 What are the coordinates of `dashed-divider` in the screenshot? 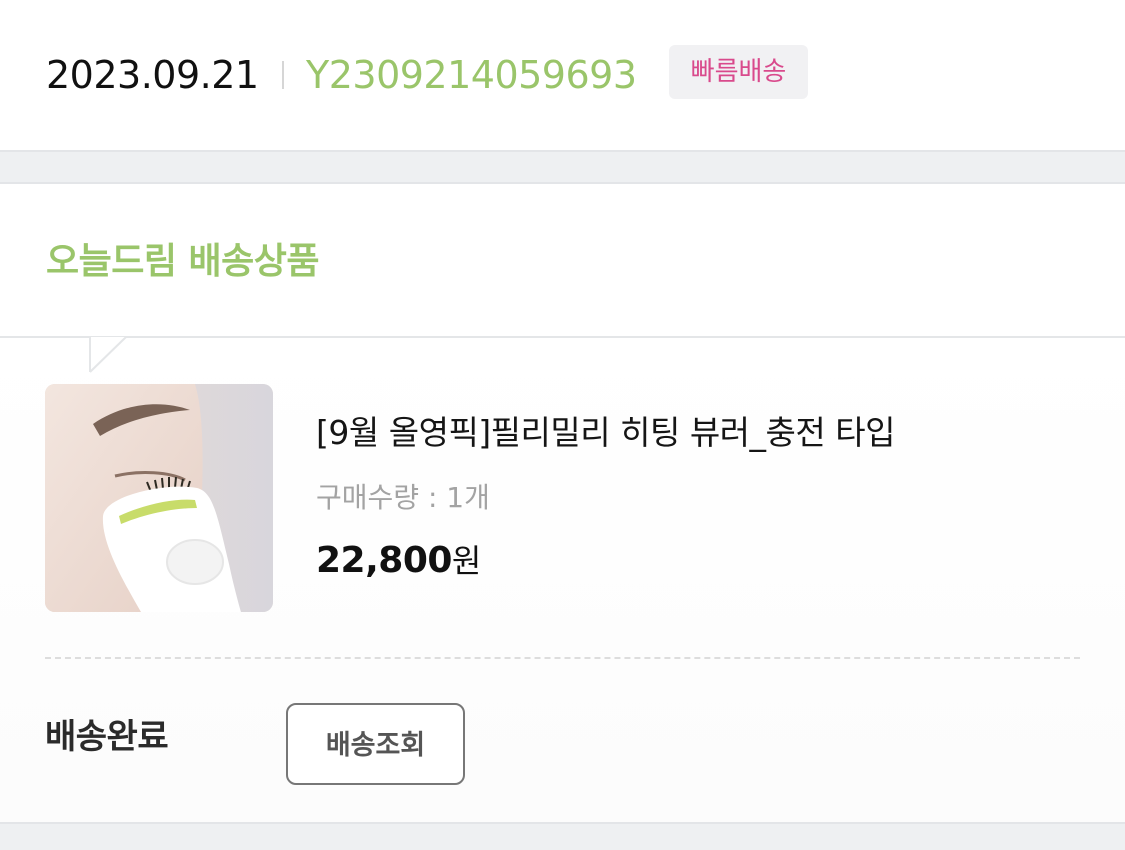 It's located at (562, 658).